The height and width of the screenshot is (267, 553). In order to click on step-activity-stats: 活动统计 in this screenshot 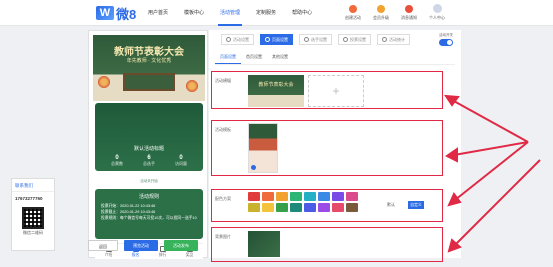, I will do `click(393, 39)`.